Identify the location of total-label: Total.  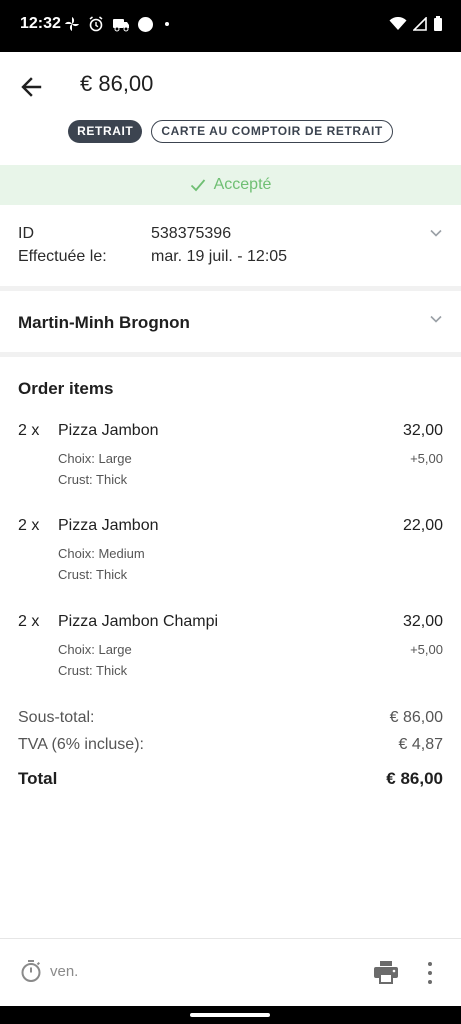
(38, 778).